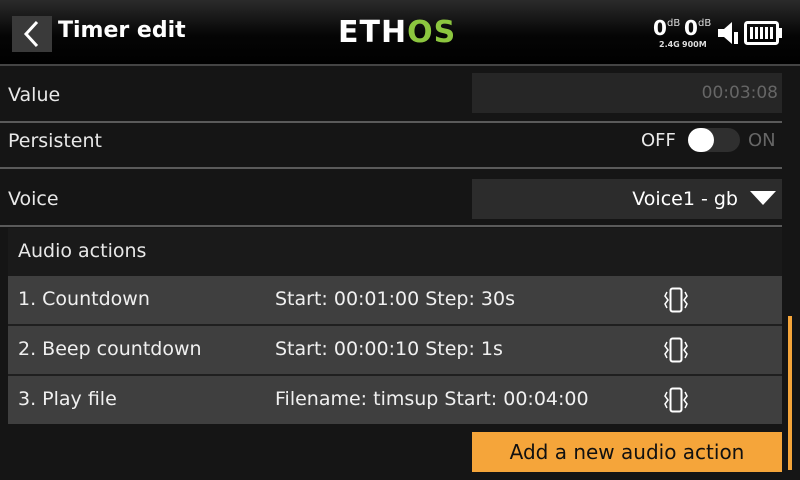 Image resolution: width=800 pixels, height=480 pixels. What do you see at coordinates (728, 33) in the screenshot?
I see `speaker-icon` at bounding box center [728, 33].